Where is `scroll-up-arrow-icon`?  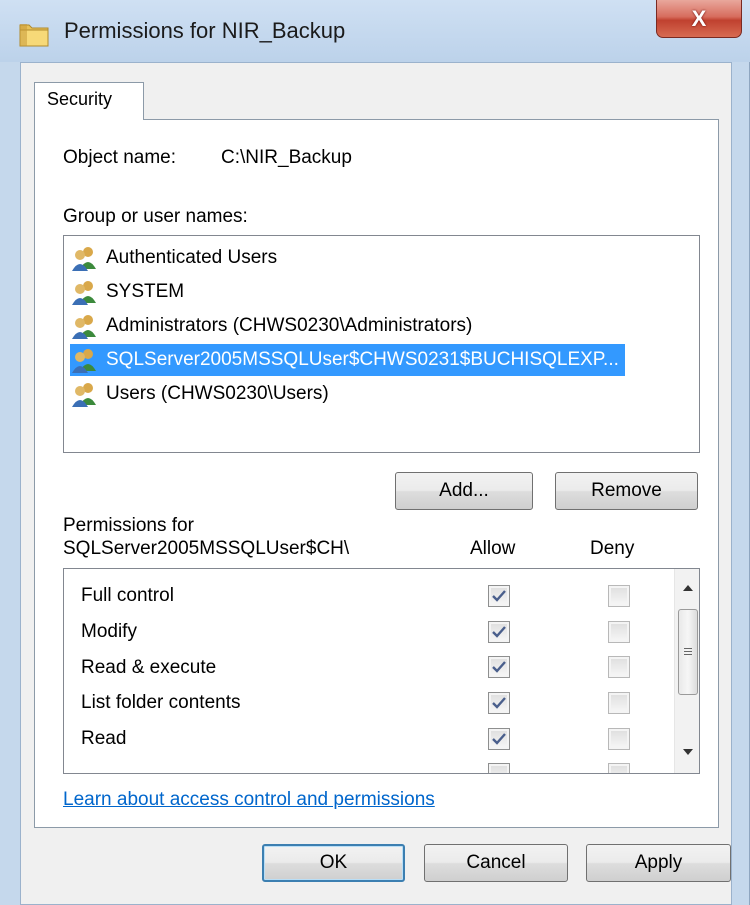 scroll-up-arrow-icon is located at coordinates (687, 588).